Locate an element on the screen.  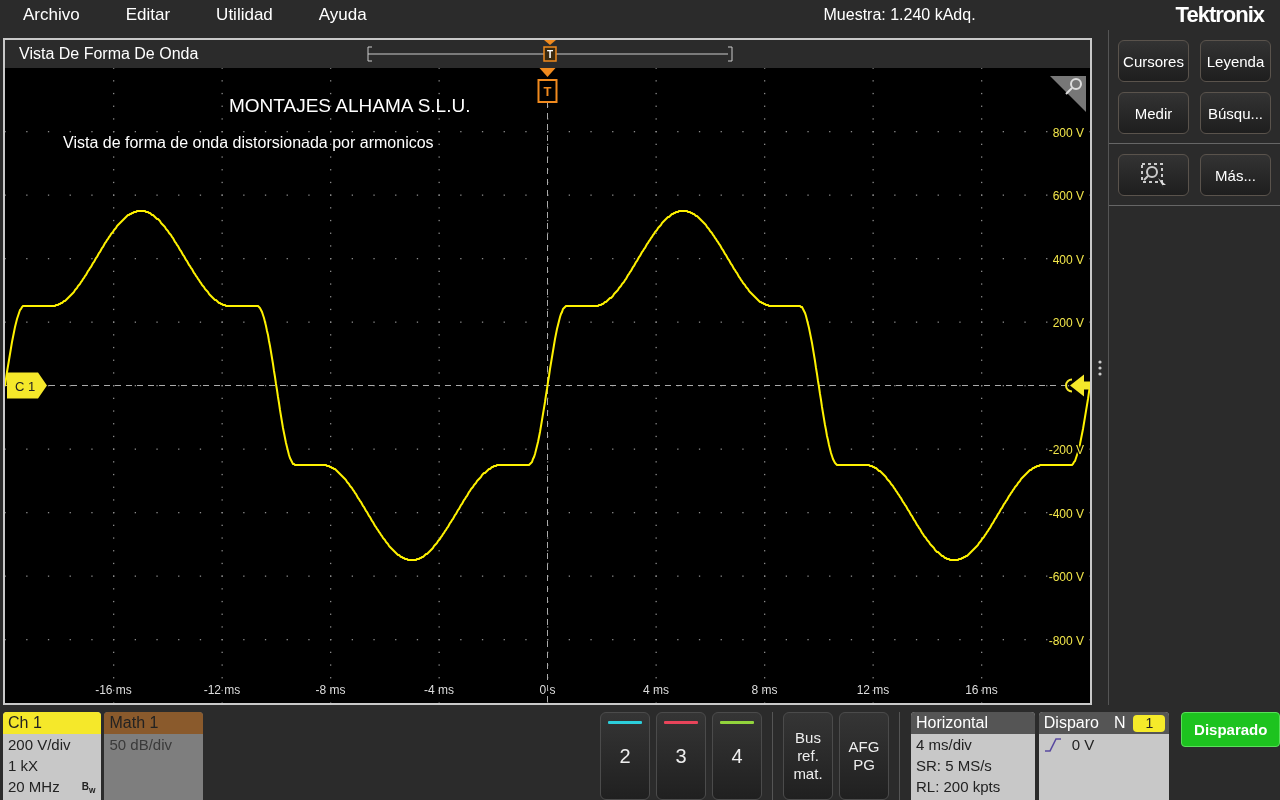
annotation-caption: Vista de forma de onda distorsionada por armonicos is located at coordinates (248, 143).